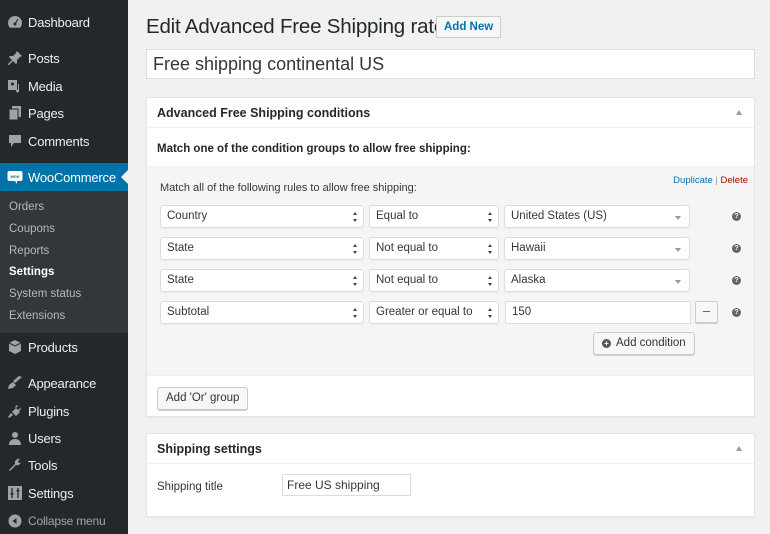 The image size is (770, 534). Describe the element at coordinates (190, 487) in the screenshot. I see `shipping-title-label: Shipping title` at that location.